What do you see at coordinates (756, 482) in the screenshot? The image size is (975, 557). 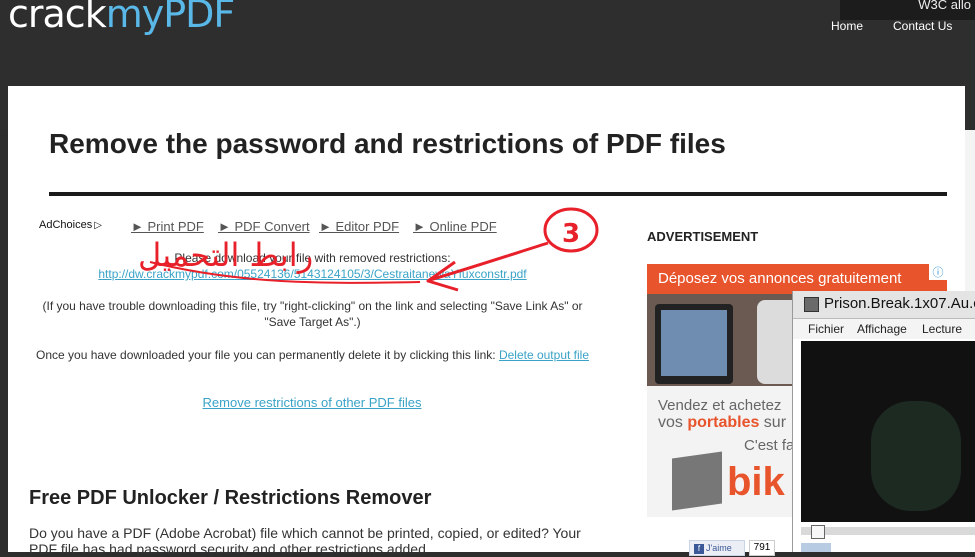 I see `ad-brand-text: bik` at bounding box center [756, 482].